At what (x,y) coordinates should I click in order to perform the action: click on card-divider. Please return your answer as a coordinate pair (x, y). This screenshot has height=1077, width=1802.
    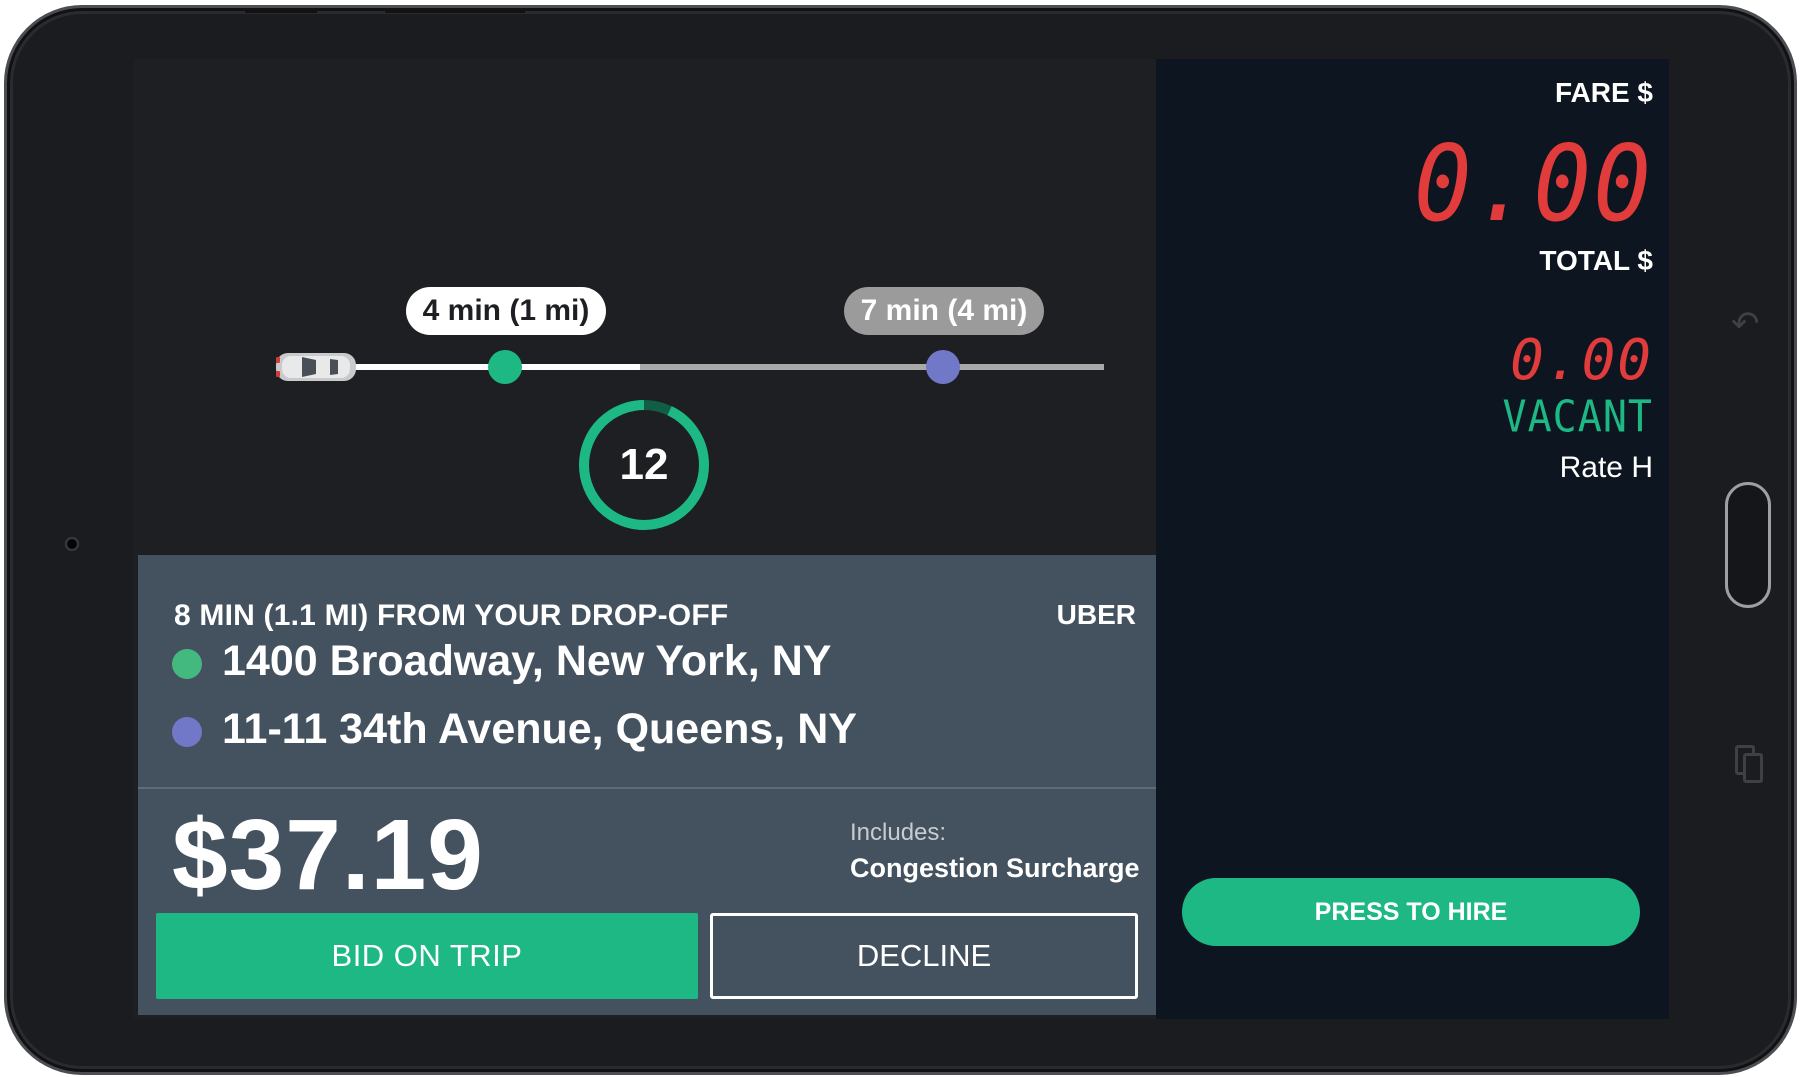
    Looking at the image, I should click on (647, 788).